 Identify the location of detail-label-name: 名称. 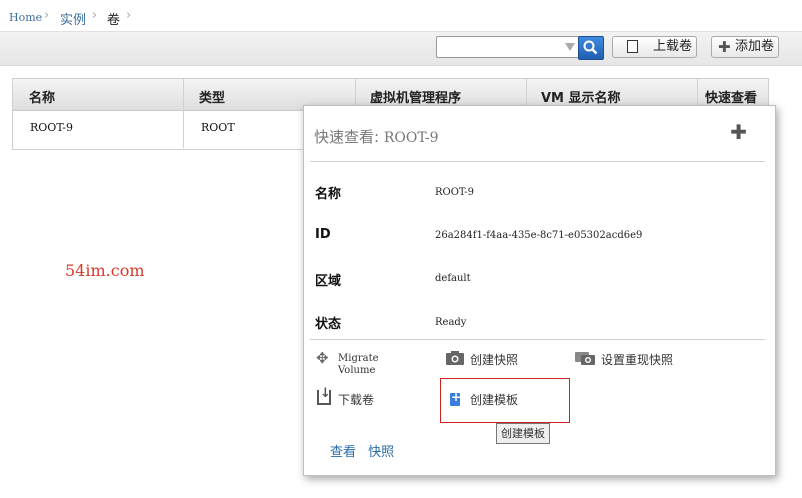
(328, 194).